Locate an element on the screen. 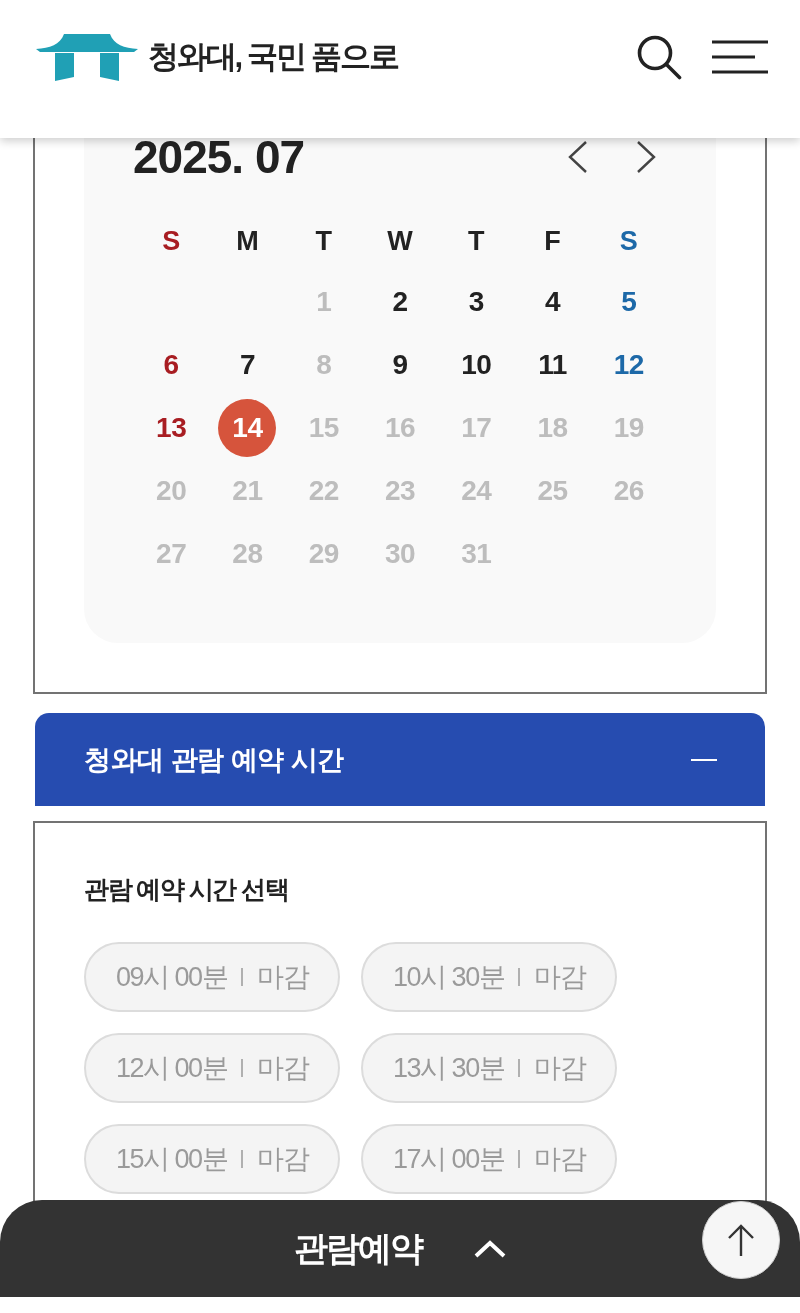 The height and width of the screenshot is (1313, 800). calendar-day: 25 is located at coordinates (552, 490).